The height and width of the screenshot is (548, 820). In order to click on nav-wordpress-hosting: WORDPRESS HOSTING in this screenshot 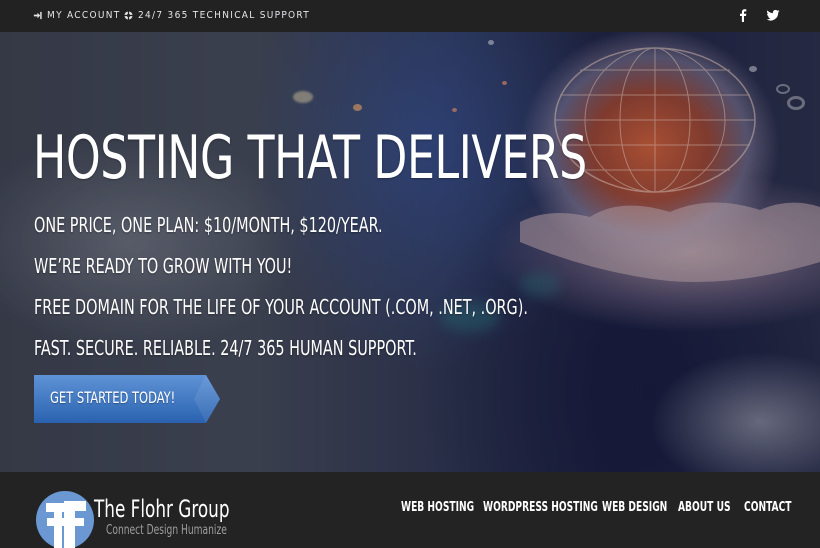, I will do `click(542, 508)`.